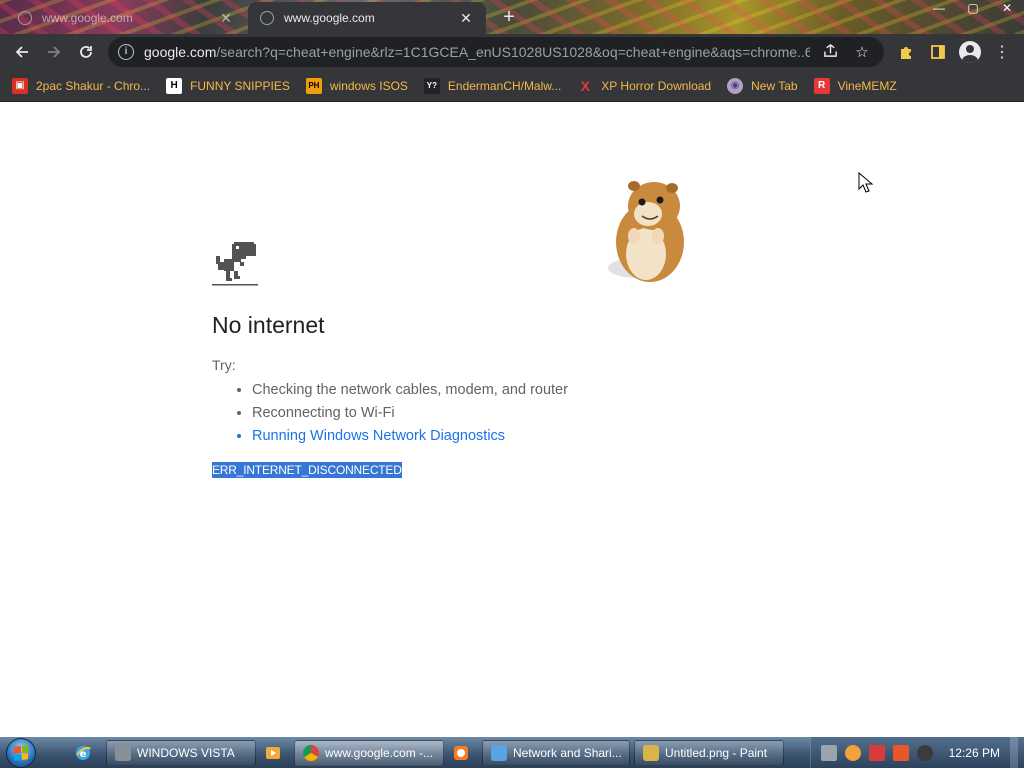  I want to click on toolbar-right: ⋮, so click(954, 52).